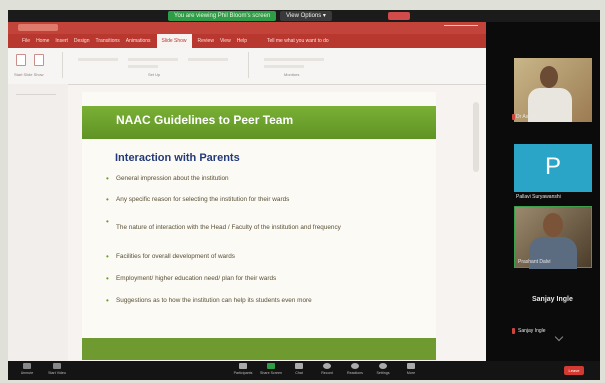 The width and height of the screenshot is (605, 383). Describe the element at coordinates (108, 41) in the screenshot. I see `tab-transitions: Transitions` at that location.